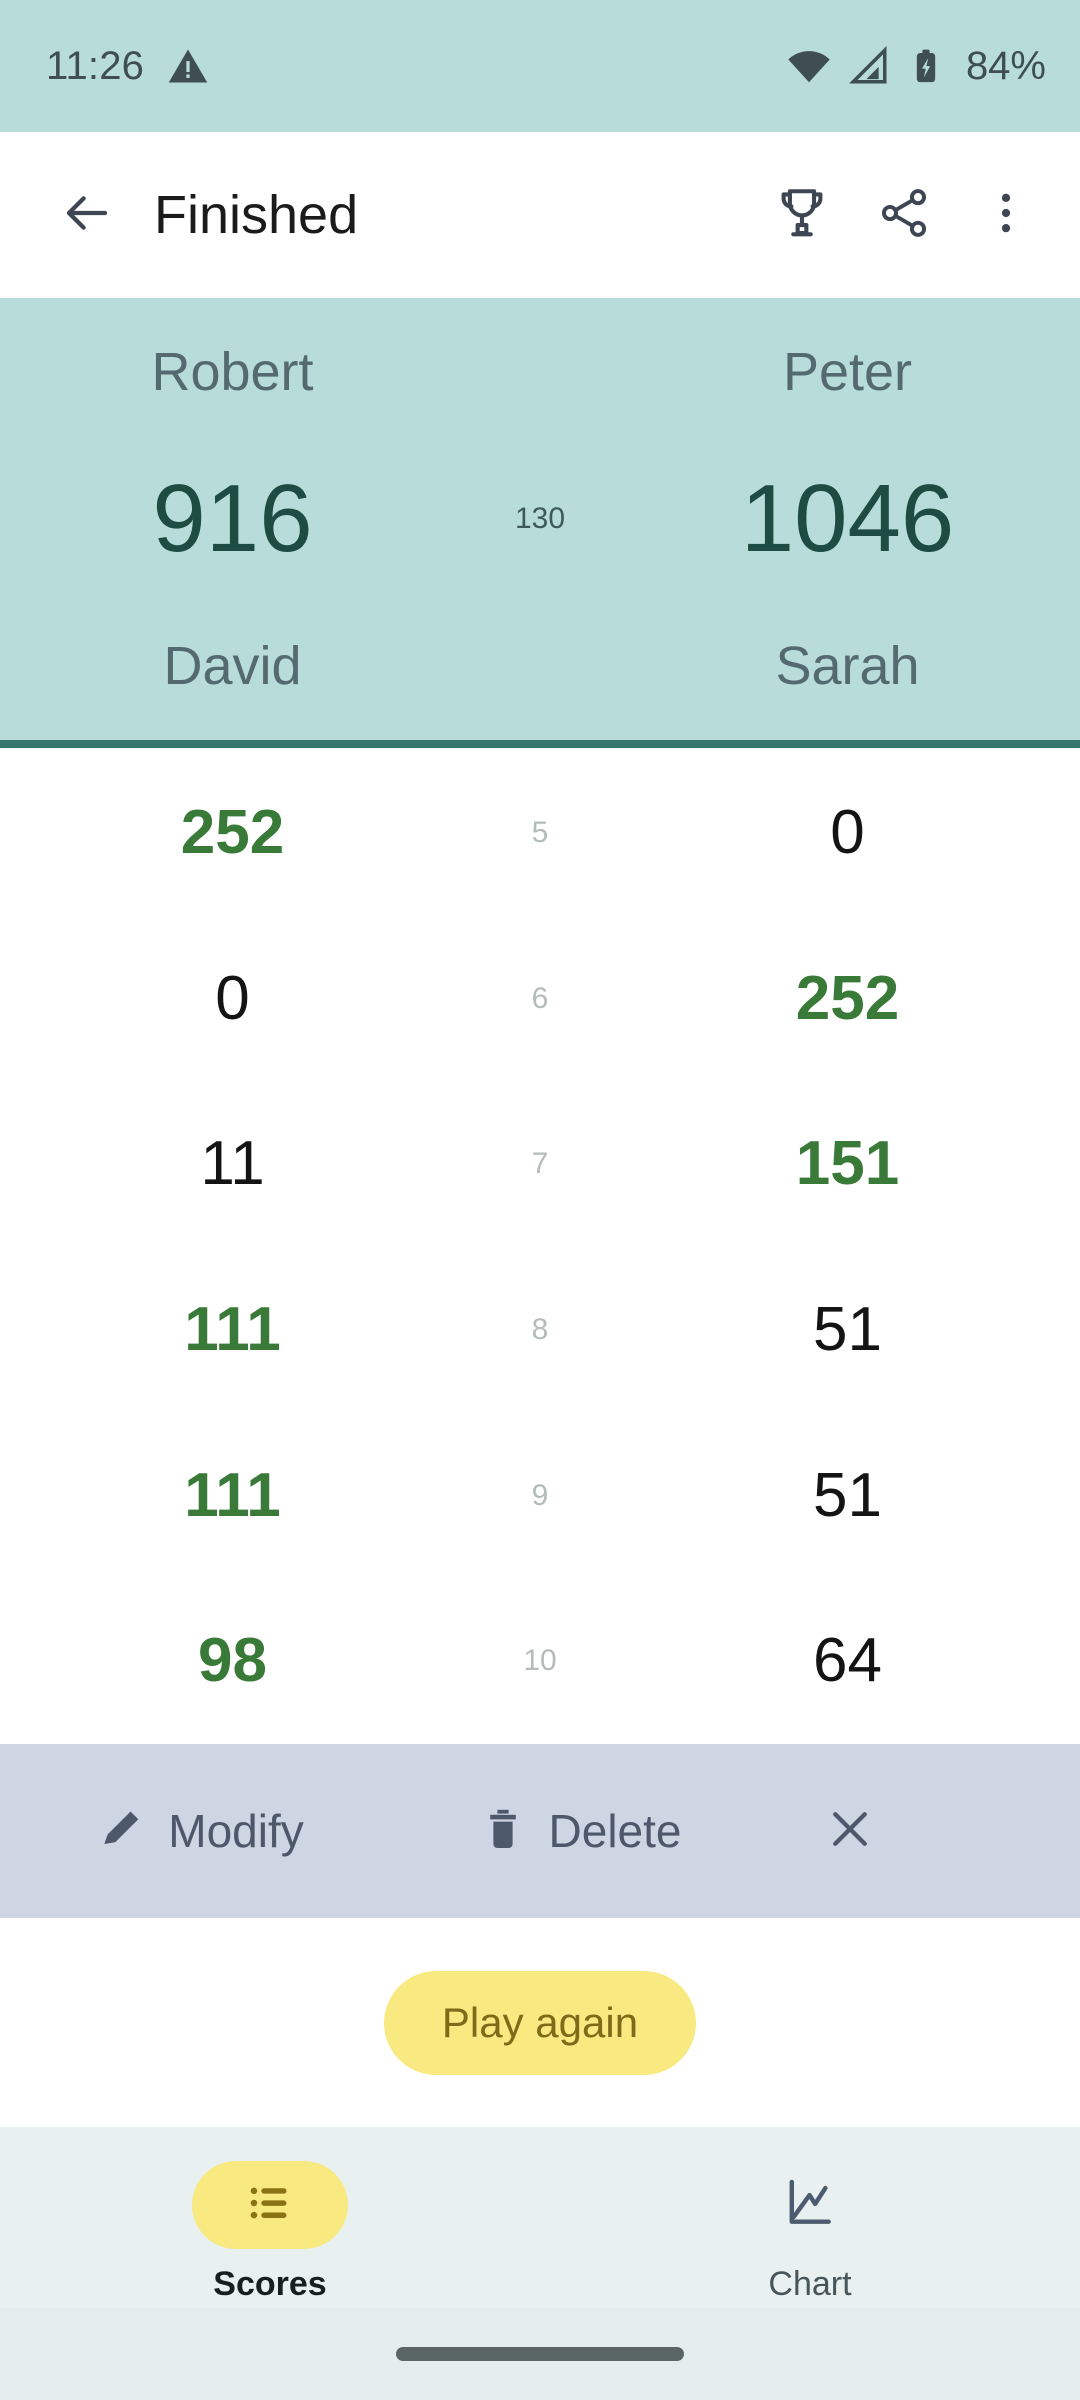  I want to click on selection-action-bar: Modify Delete, so click(540, 1831).